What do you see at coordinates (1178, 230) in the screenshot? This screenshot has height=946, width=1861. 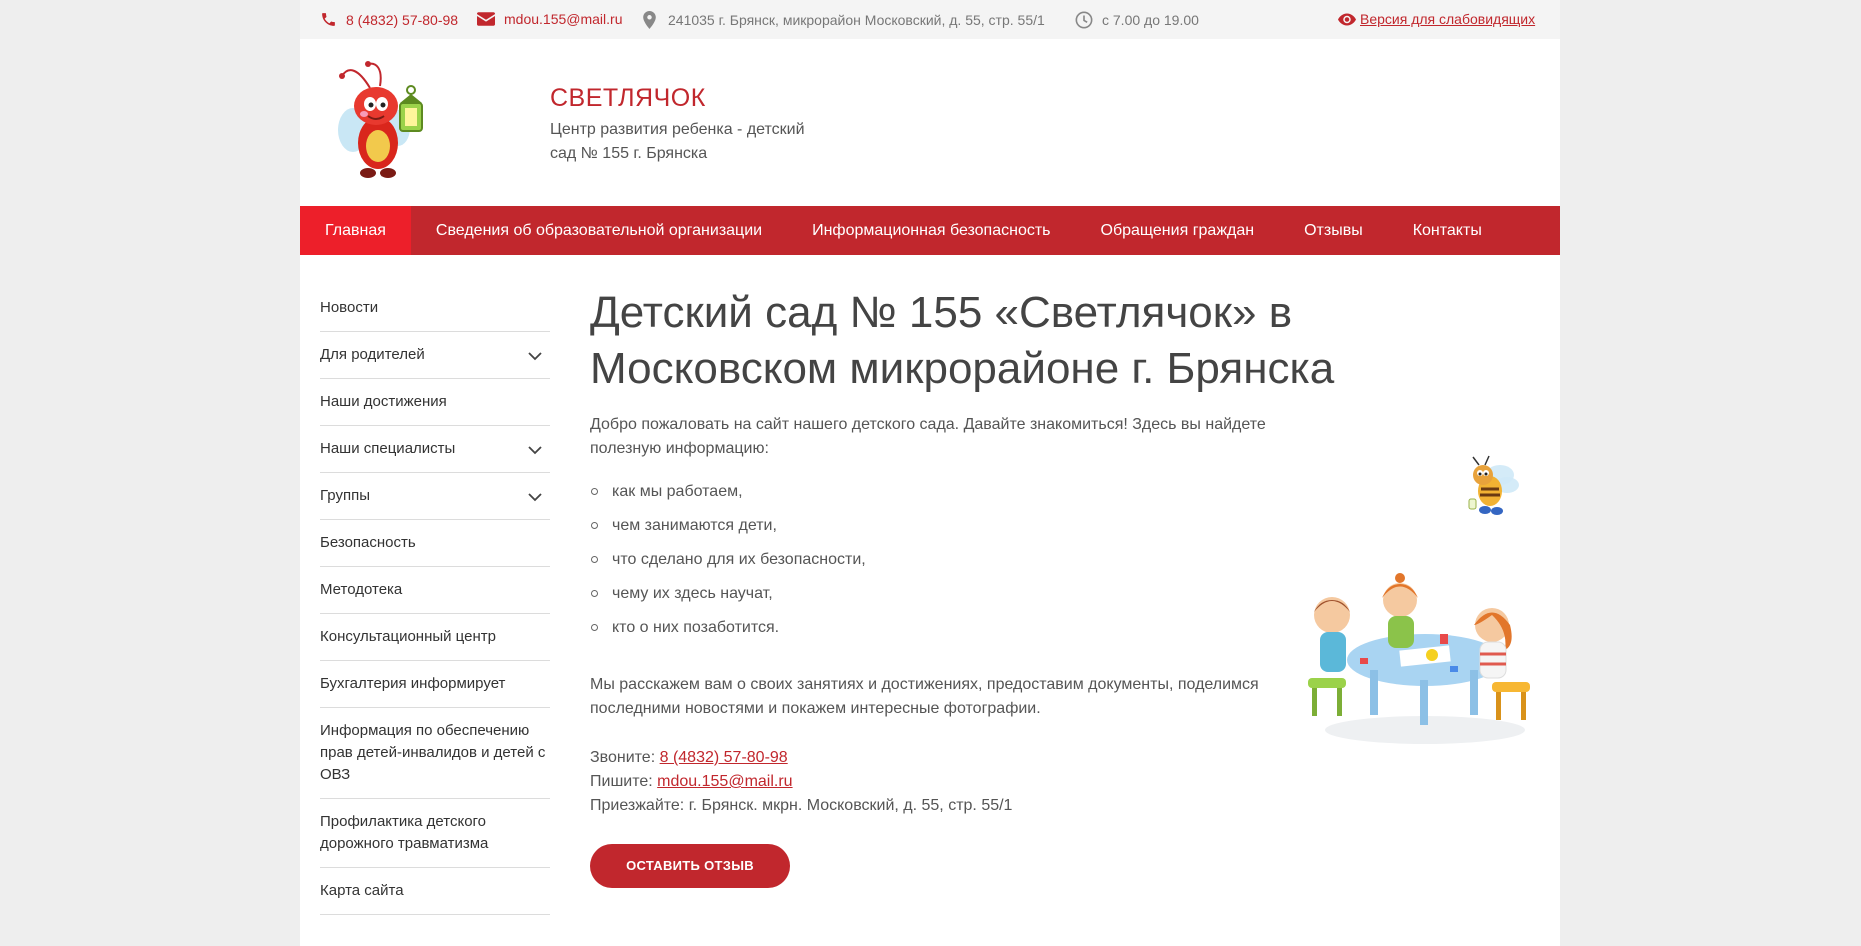 I see `nav-item-citizen-appeals: Обращения граждан` at bounding box center [1178, 230].